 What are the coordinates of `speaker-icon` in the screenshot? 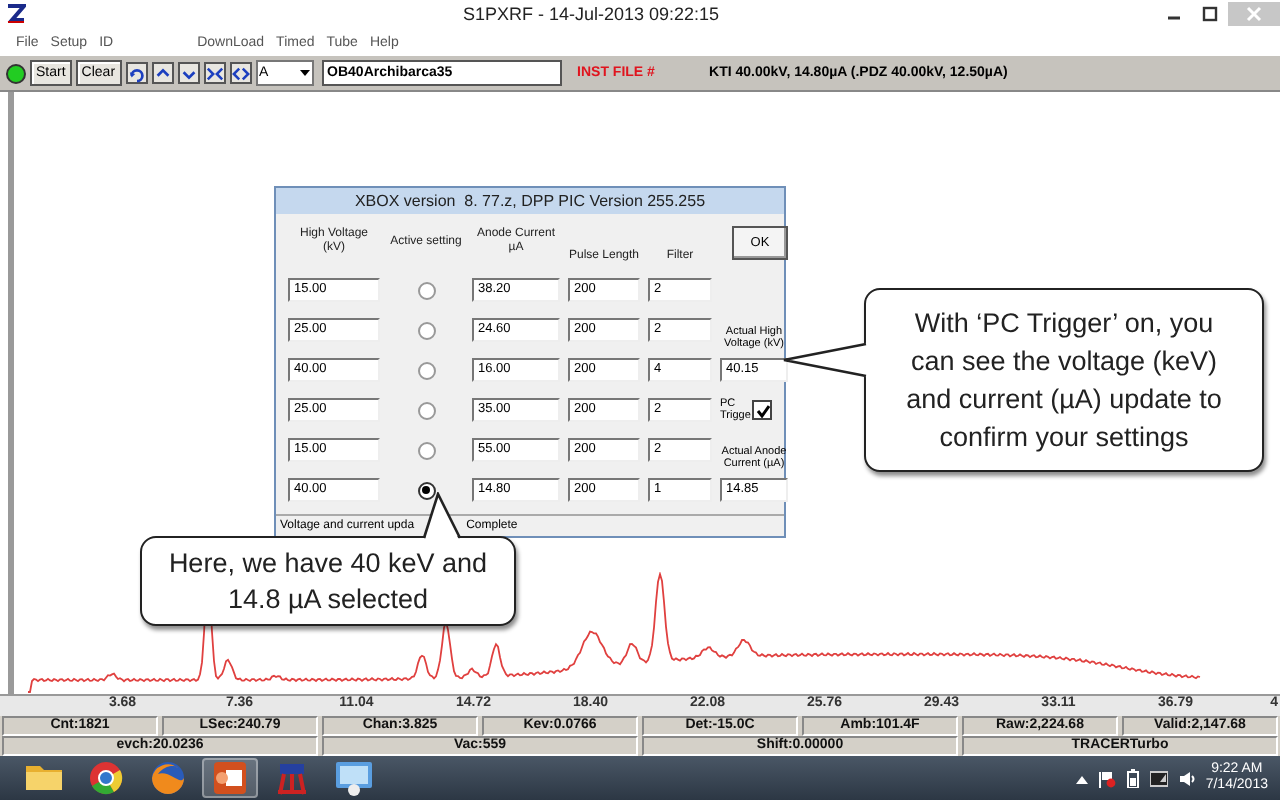 It's located at (1186, 778).